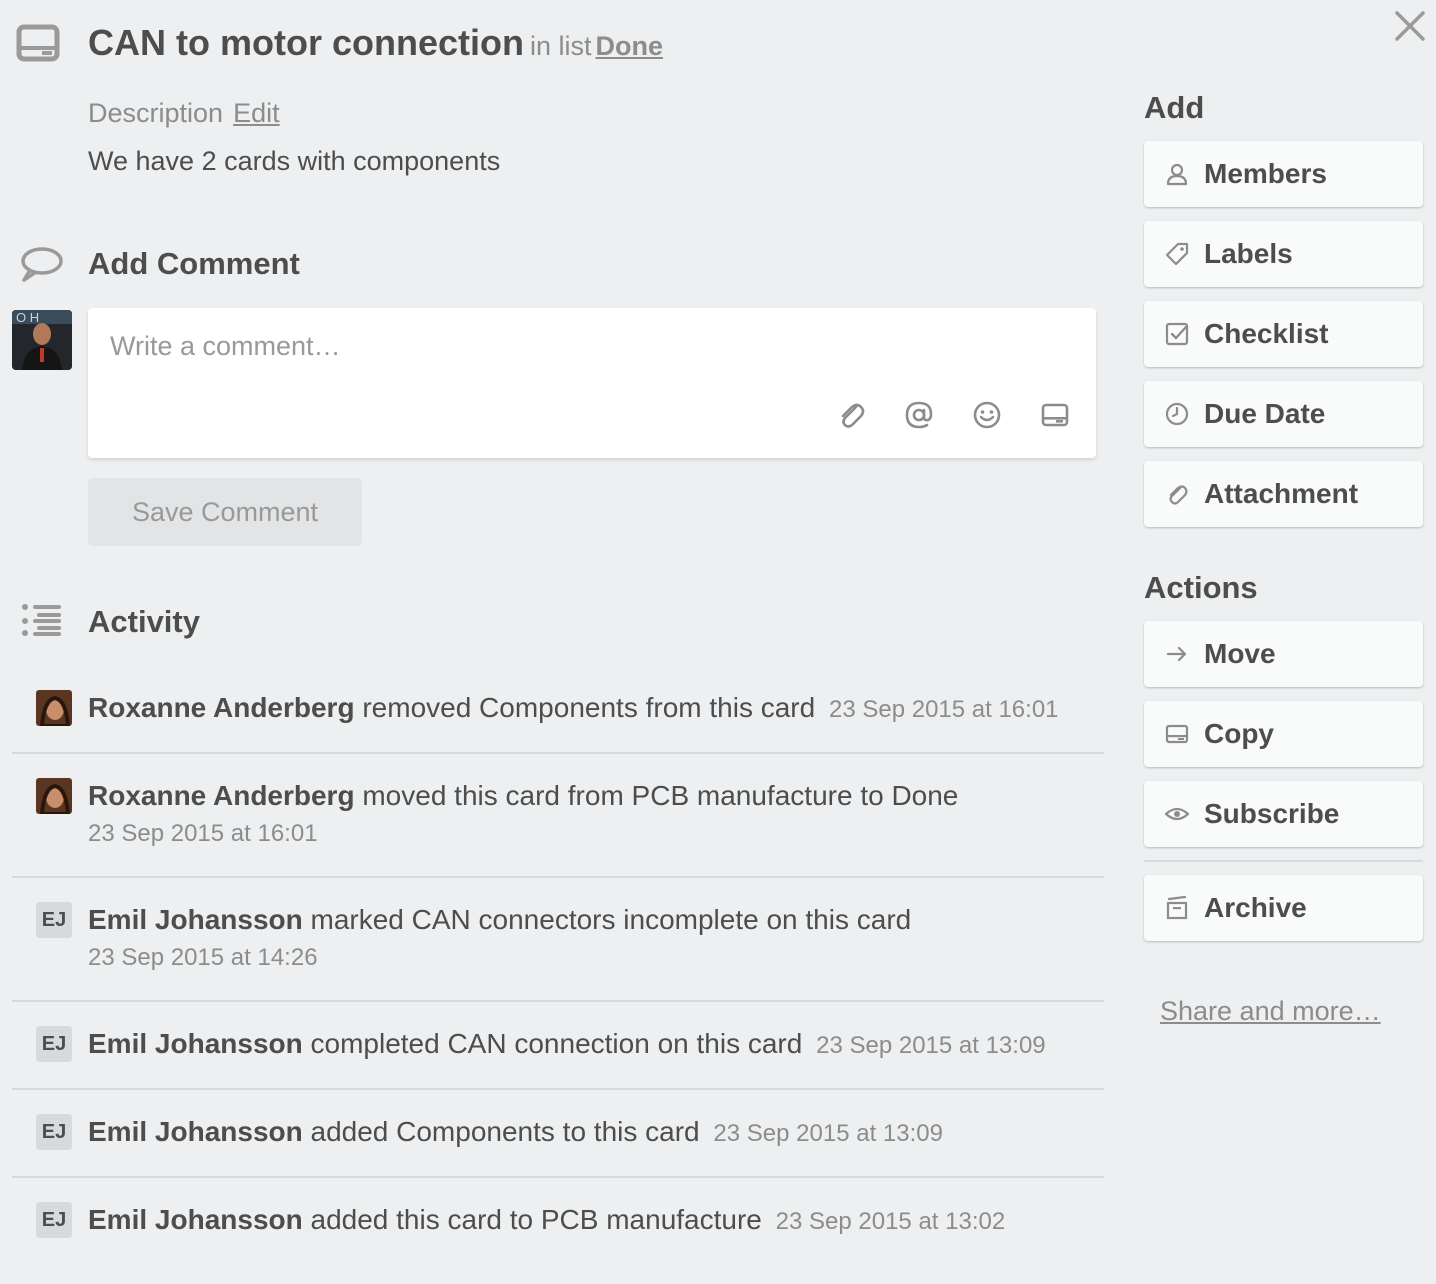 Image resolution: width=1436 pixels, height=1284 pixels. What do you see at coordinates (294, 161) in the screenshot?
I see `description-text: We have 2 cards with components` at bounding box center [294, 161].